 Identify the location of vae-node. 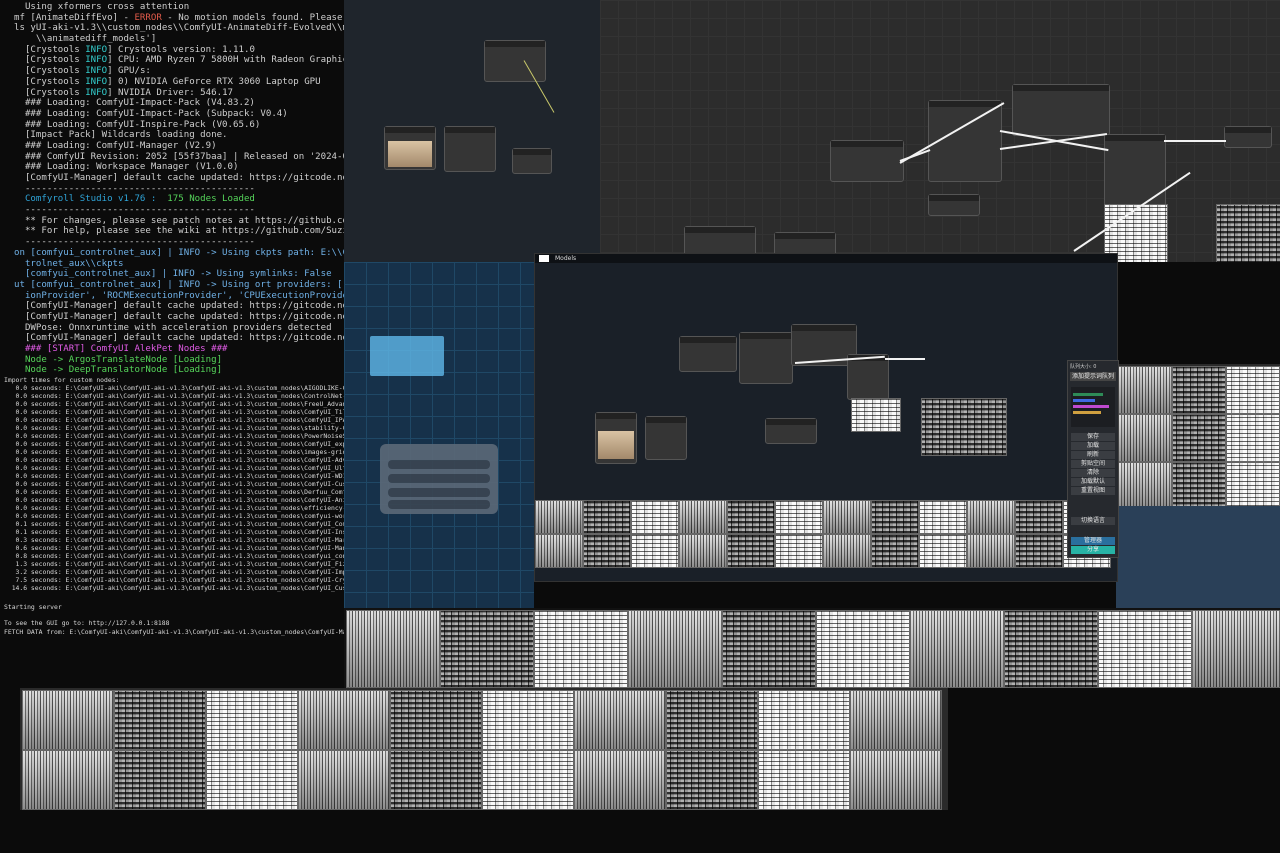
(954, 205).